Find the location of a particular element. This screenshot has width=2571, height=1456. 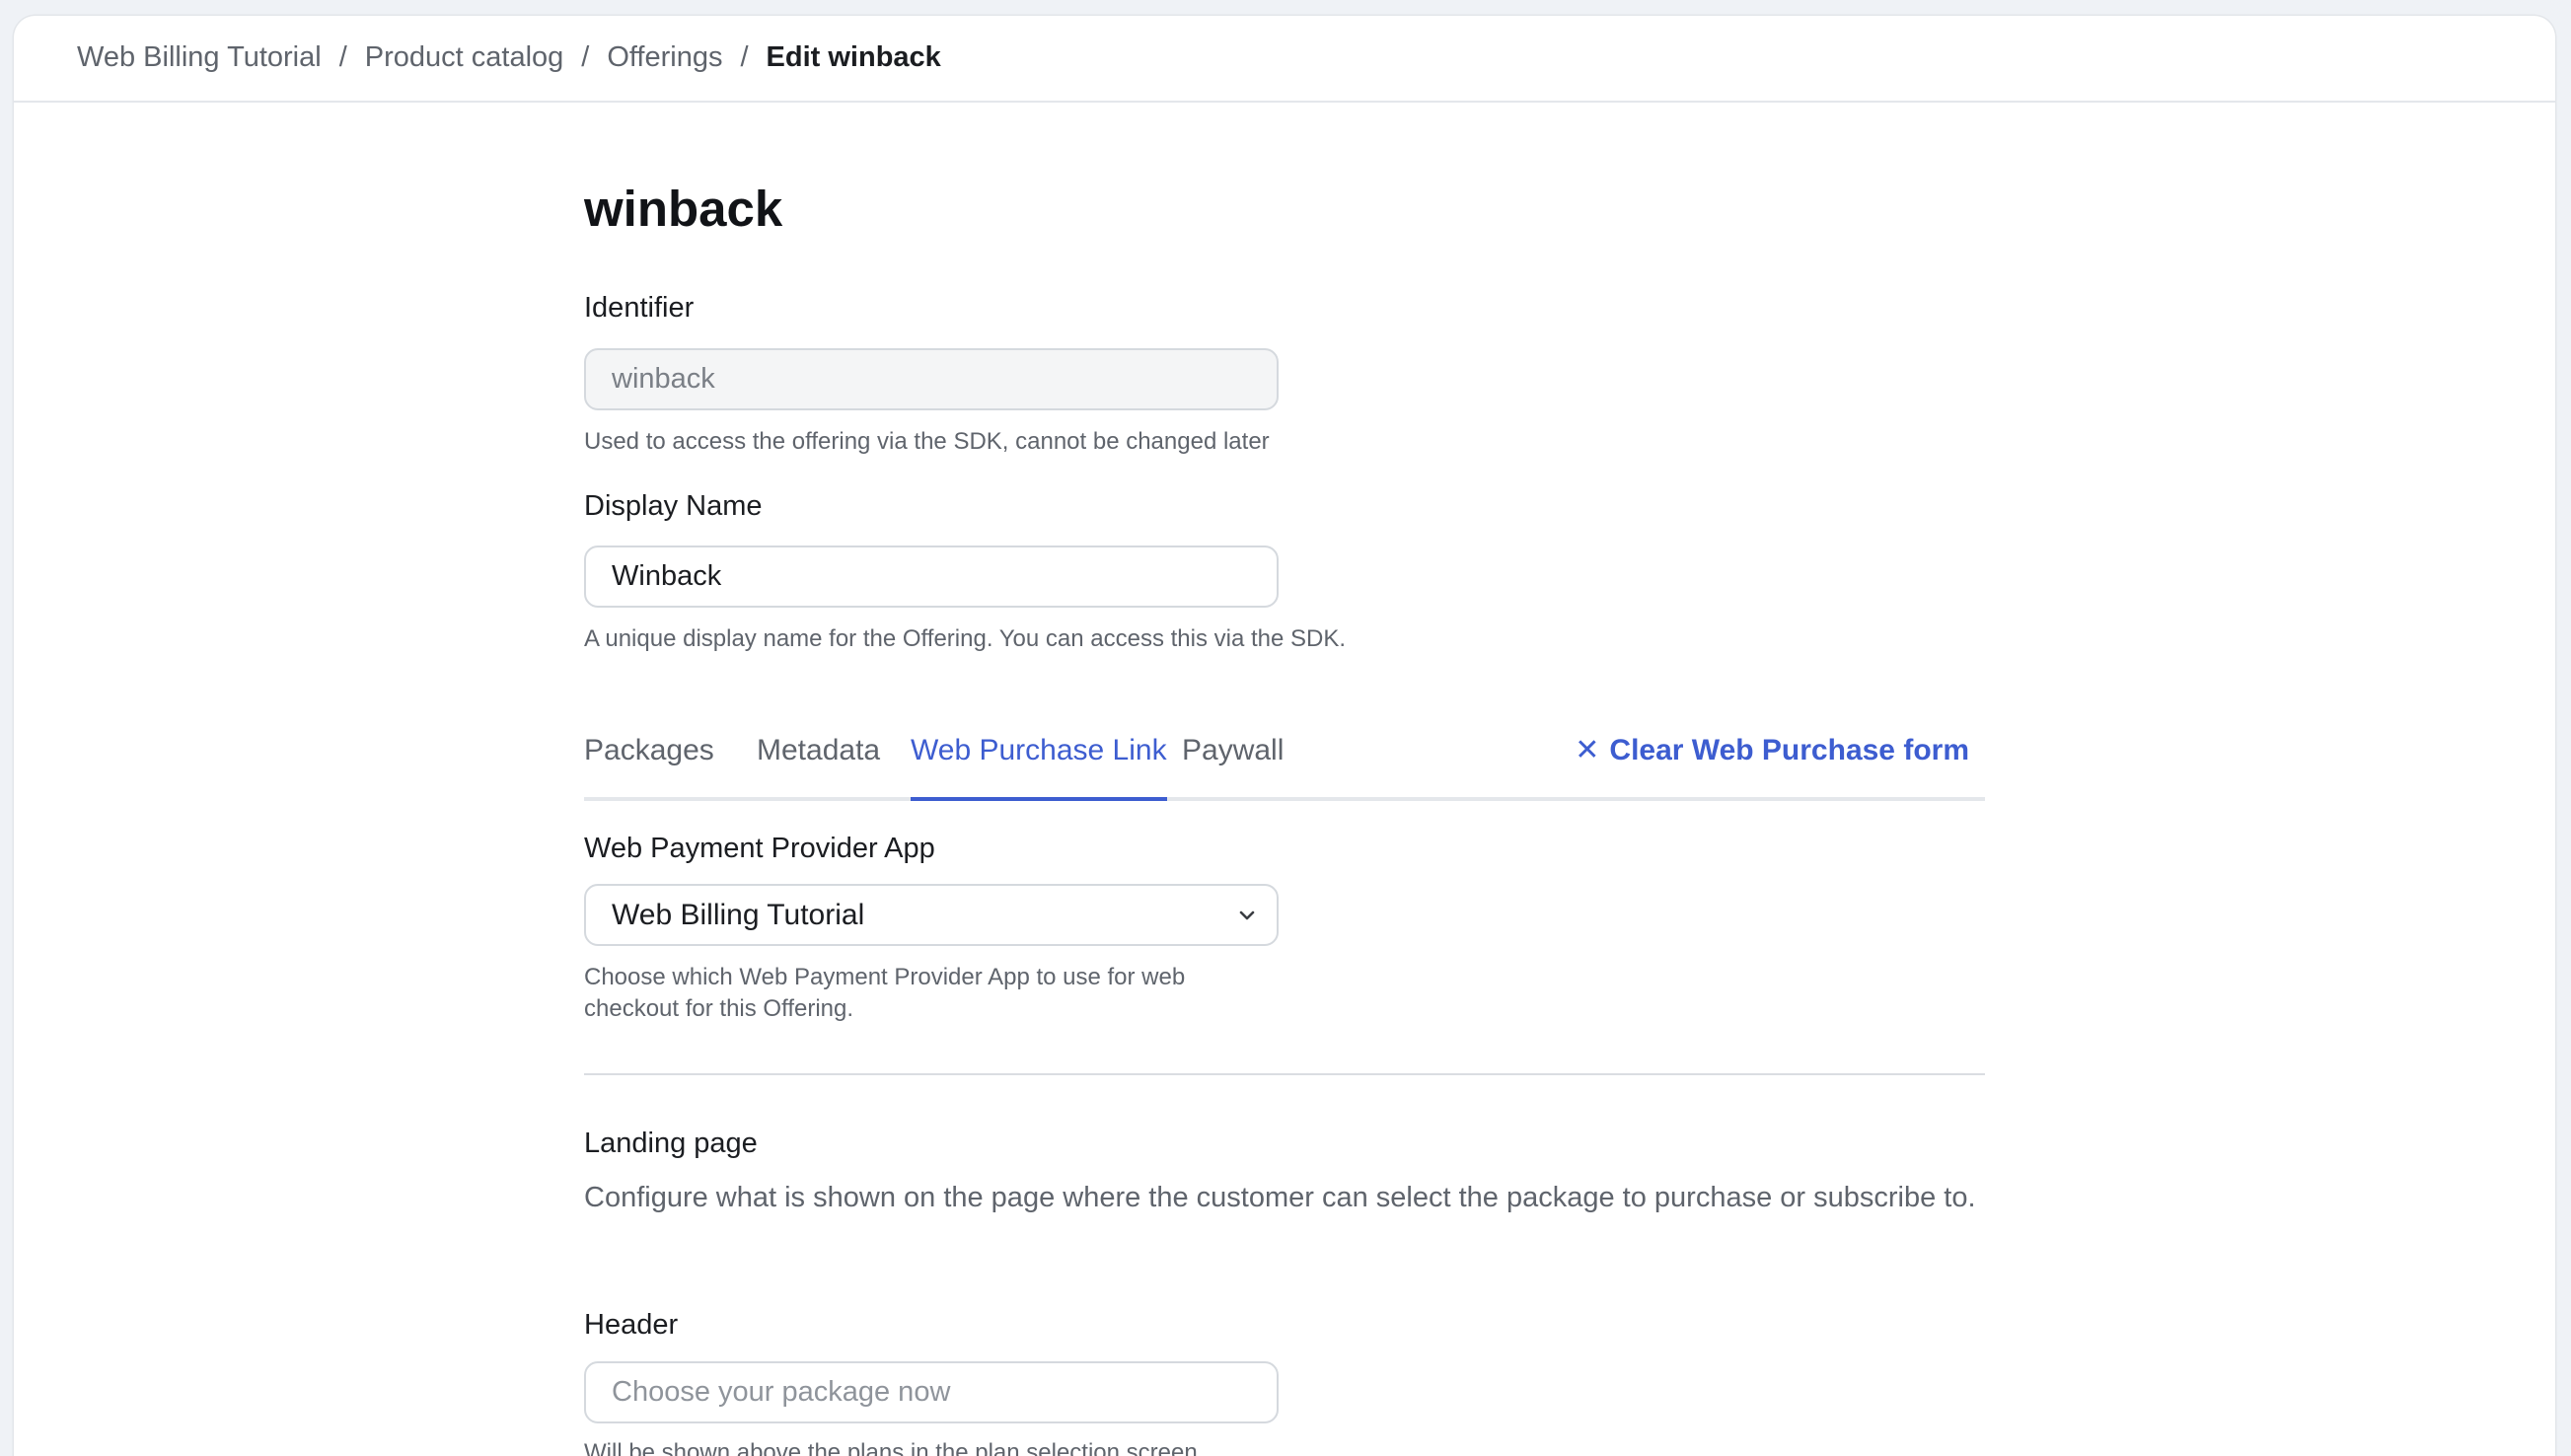

tab-packages: Packages is located at coordinates (649, 762).